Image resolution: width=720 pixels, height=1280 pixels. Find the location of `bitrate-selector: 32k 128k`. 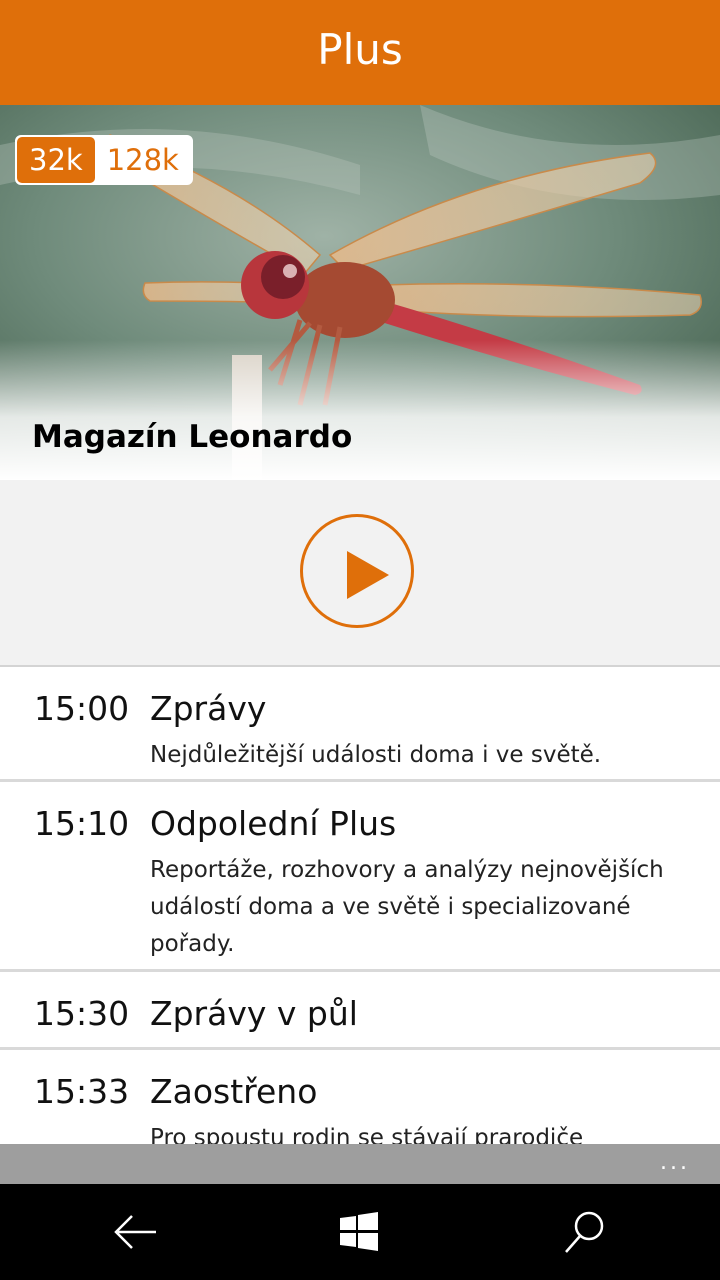

bitrate-selector: 32k 128k is located at coordinates (104, 160).